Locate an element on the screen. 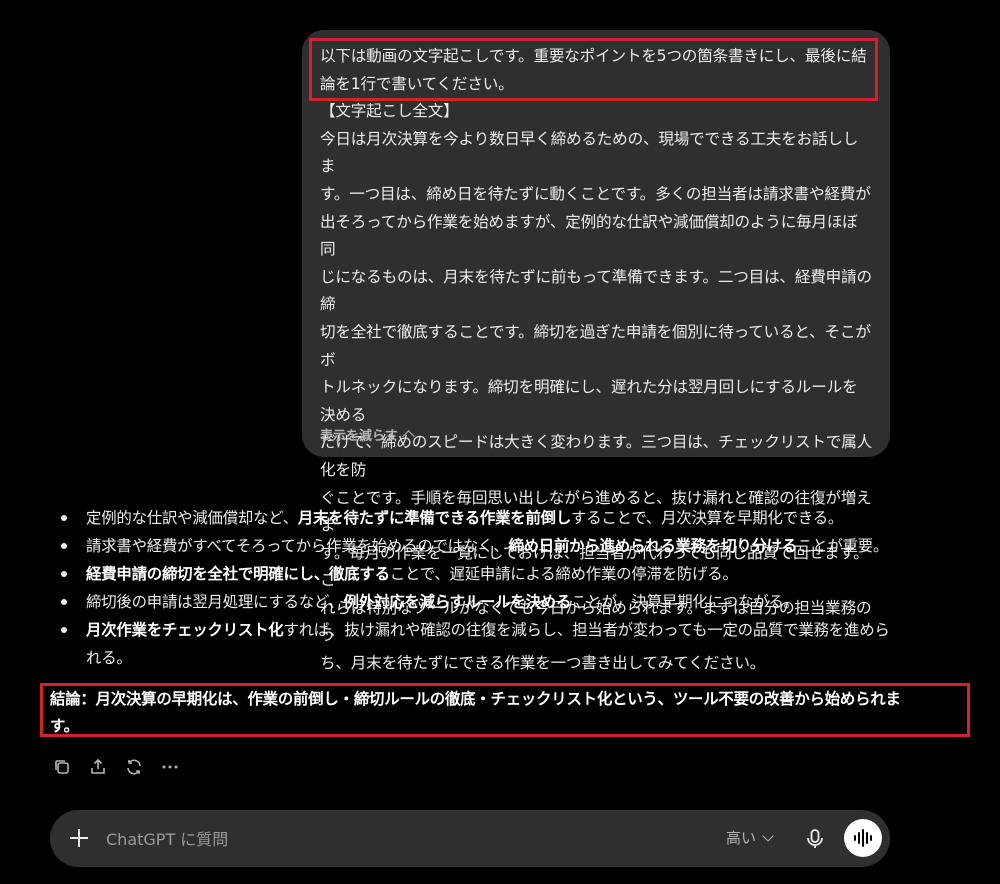  bullet-bold-text: 月末を待たずに準備できる作業を前倒し is located at coordinates (434, 518).